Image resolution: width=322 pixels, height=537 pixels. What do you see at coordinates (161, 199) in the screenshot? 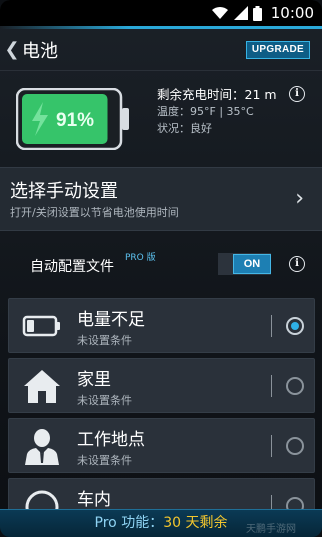
I see `manual-settings-row: 选择手动设置 打开/关闭设置以节省电池使用时间 ›` at bounding box center [161, 199].